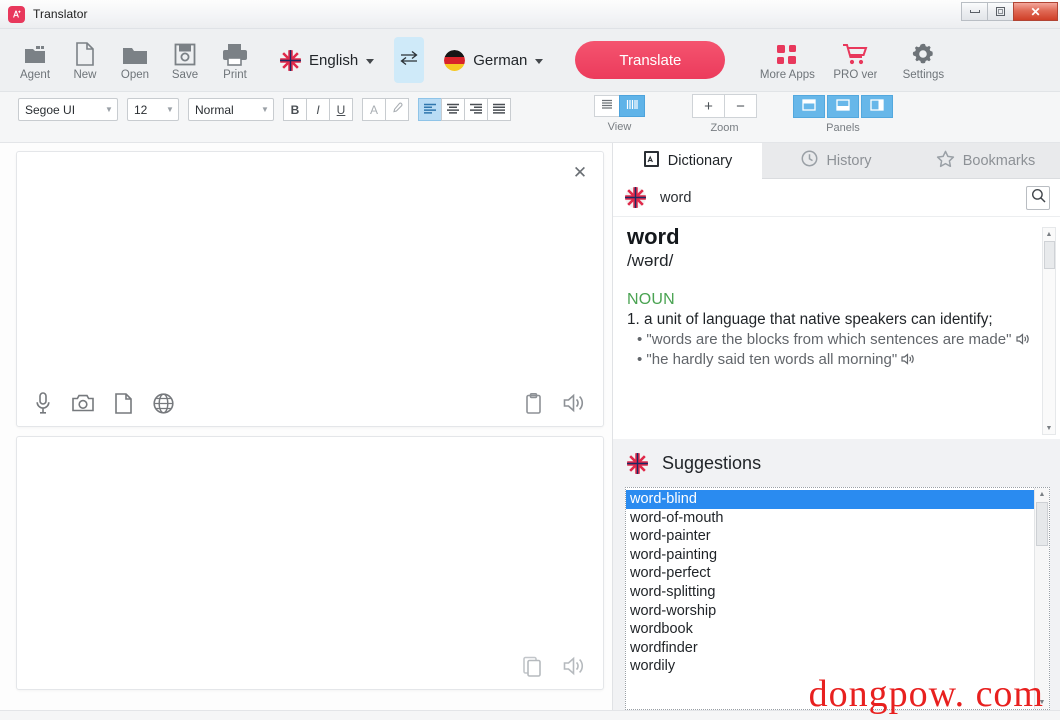 This screenshot has height=720, width=1060. Describe the element at coordinates (836, 463) in the screenshot. I see `suggestions-header: Suggestions` at that location.